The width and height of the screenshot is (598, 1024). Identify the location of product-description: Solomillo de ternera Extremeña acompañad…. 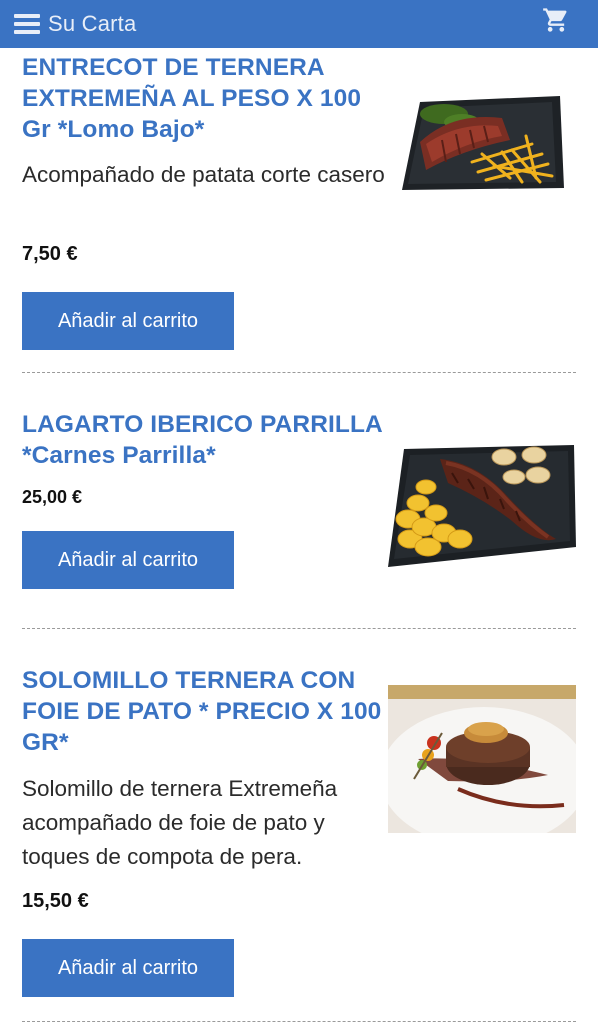
(180, 822).